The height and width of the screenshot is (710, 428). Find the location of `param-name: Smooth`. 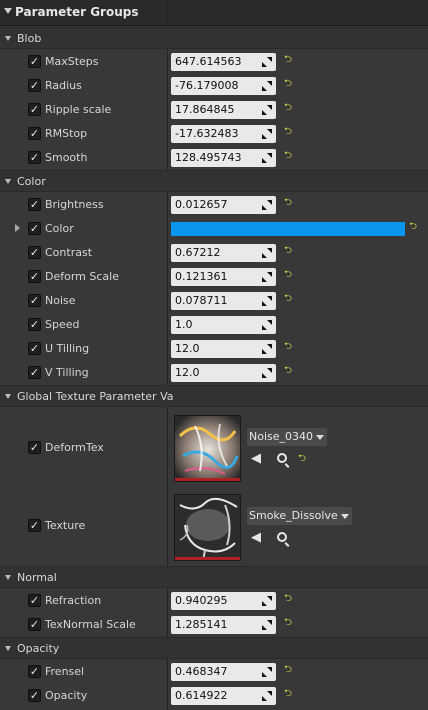

param-name: Smooth is located at coordinates (66, 157).